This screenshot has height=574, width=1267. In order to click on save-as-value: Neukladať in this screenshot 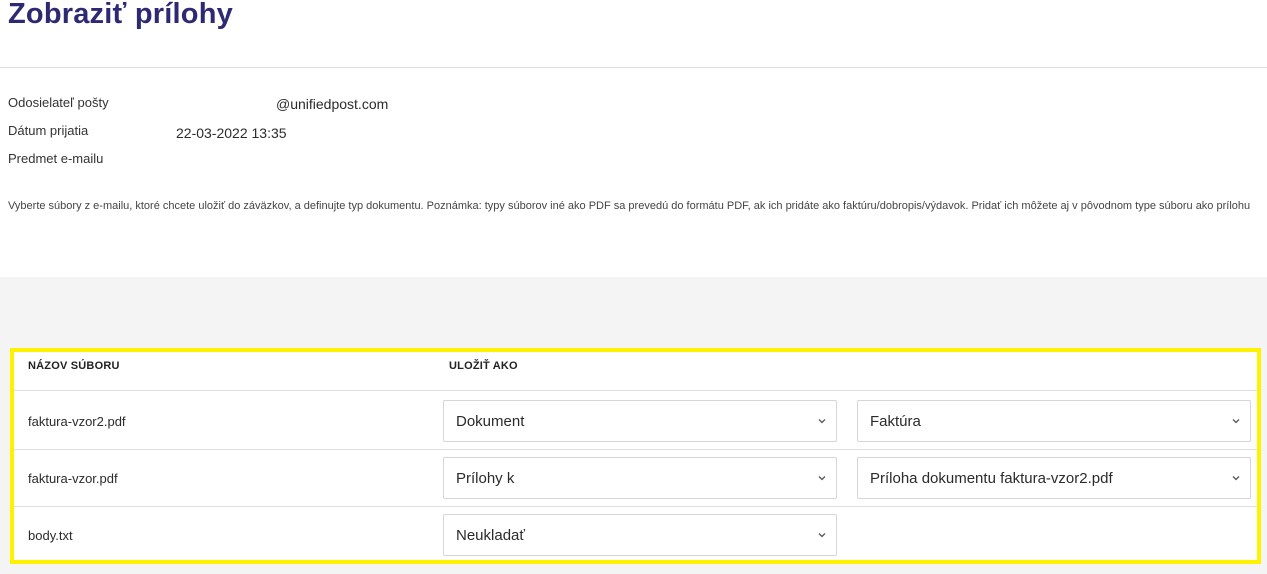, I will do `click(491, 535)`.